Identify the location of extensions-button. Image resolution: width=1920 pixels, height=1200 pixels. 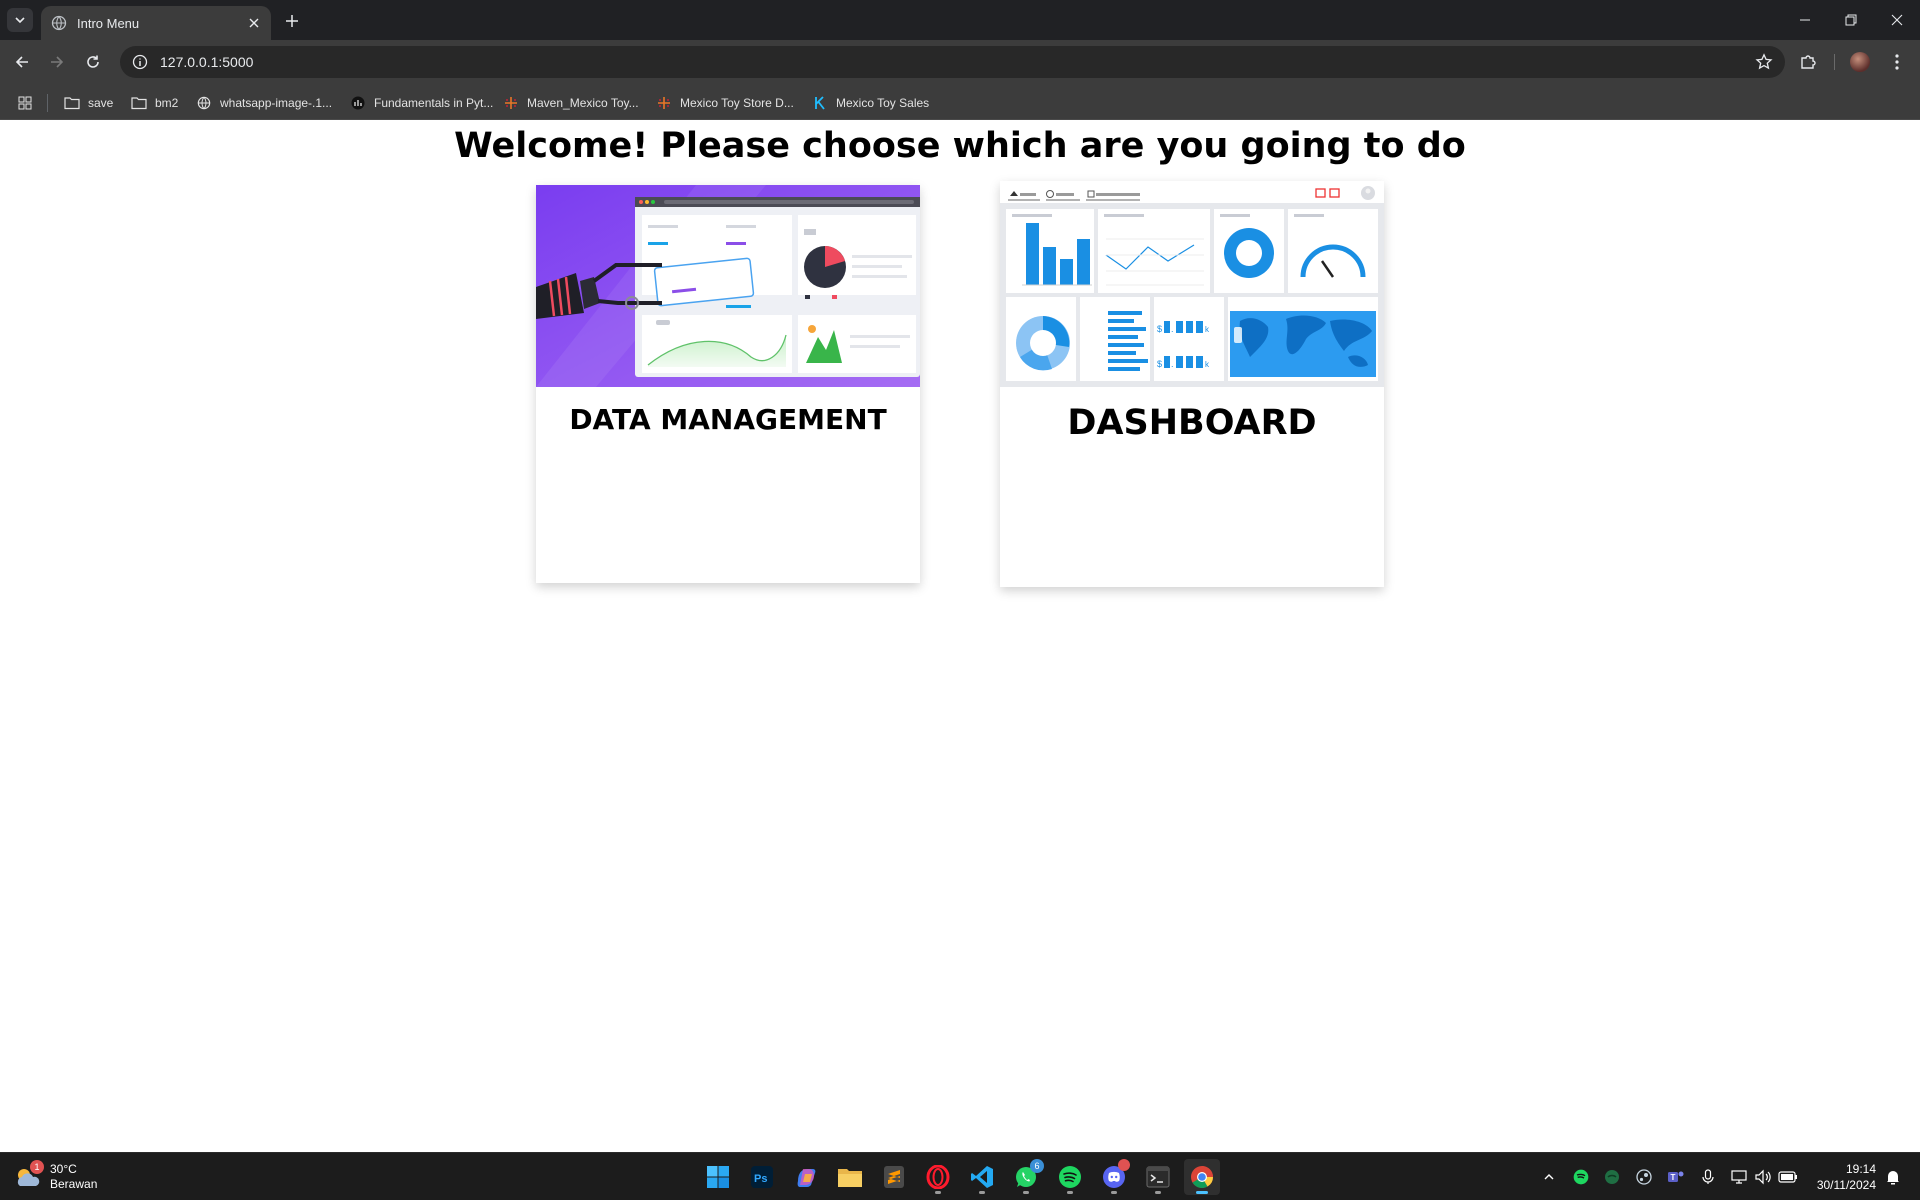
(1808, 62).